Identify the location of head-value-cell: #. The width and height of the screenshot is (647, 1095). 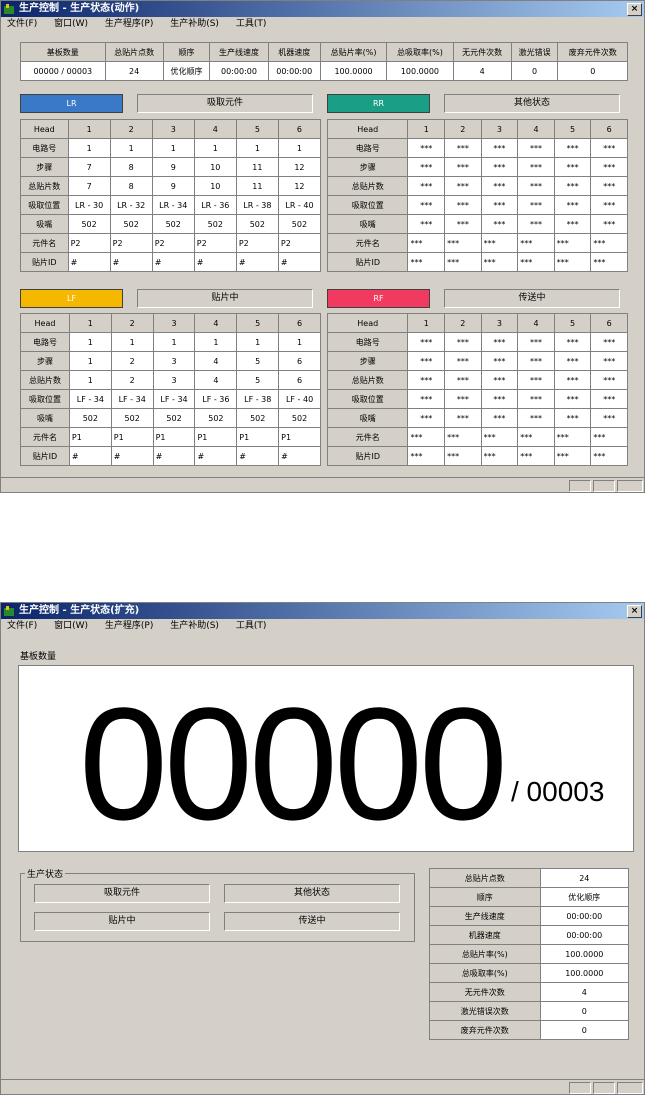
(89, 262).